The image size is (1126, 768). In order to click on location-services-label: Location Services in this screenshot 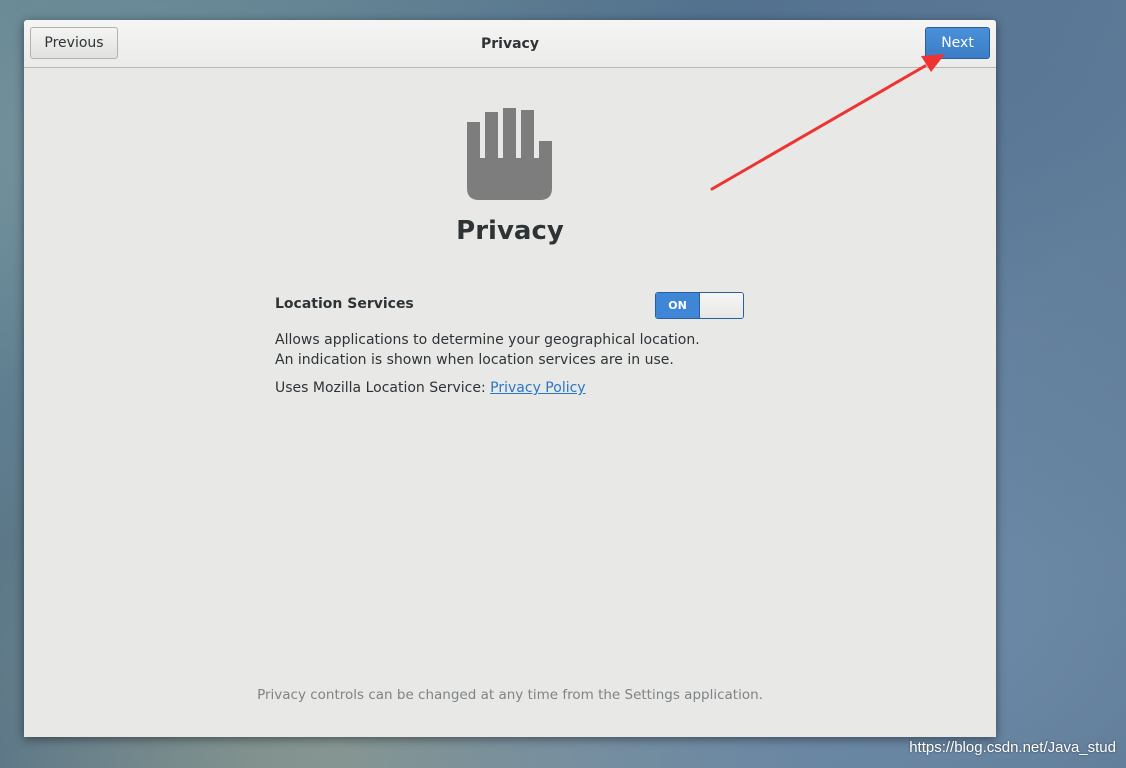, I will do `click(344, 304)`.